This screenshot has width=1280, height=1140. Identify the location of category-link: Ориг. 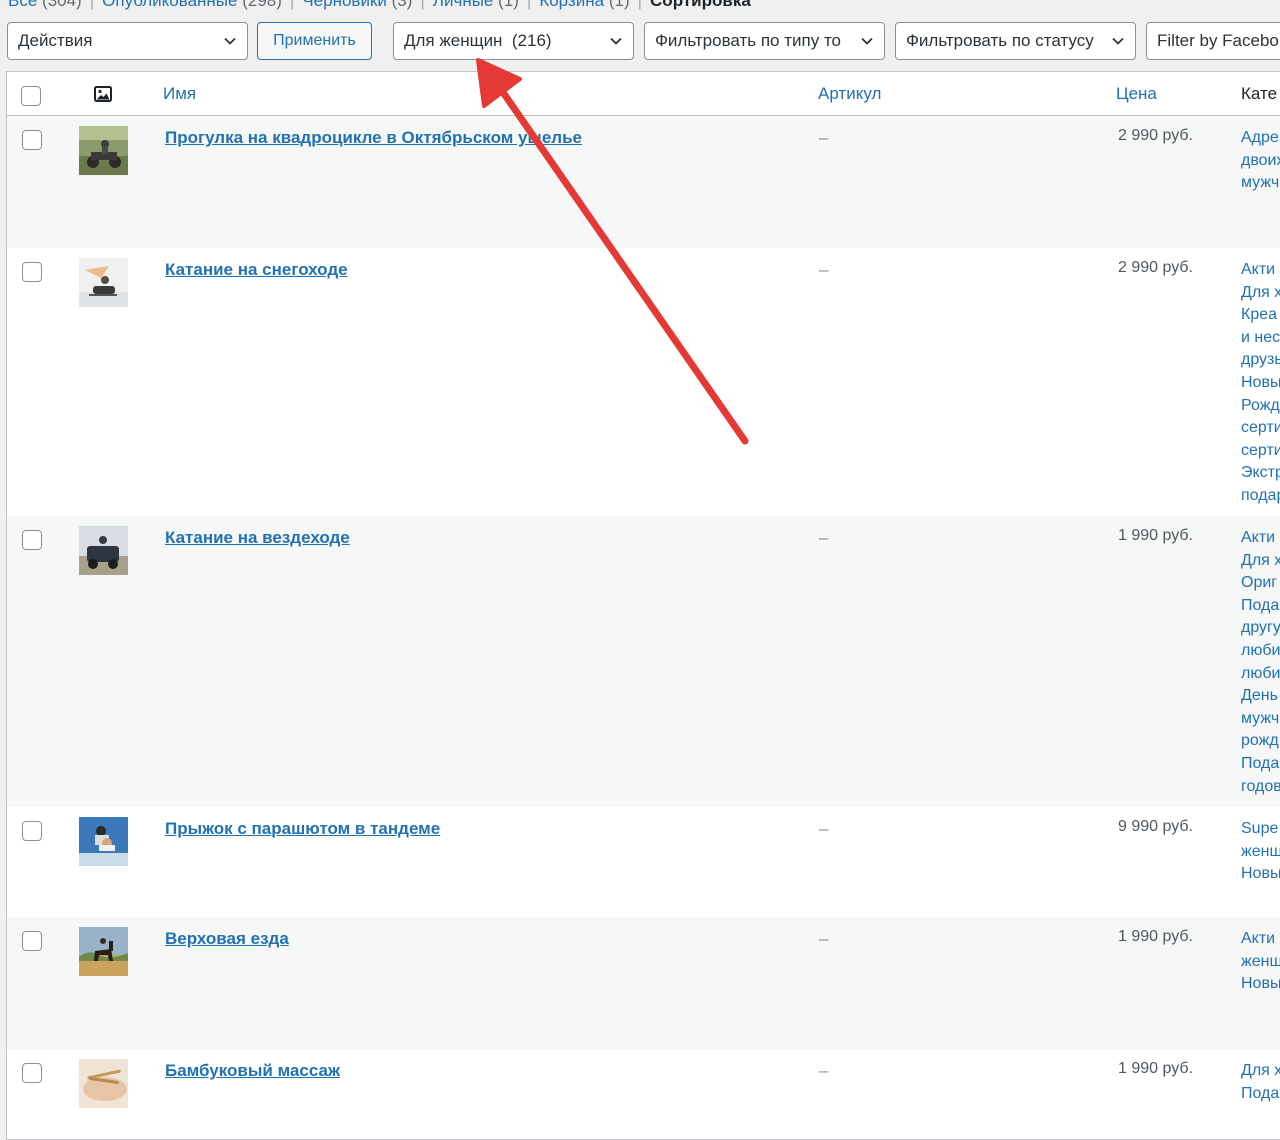
(1260, 583).